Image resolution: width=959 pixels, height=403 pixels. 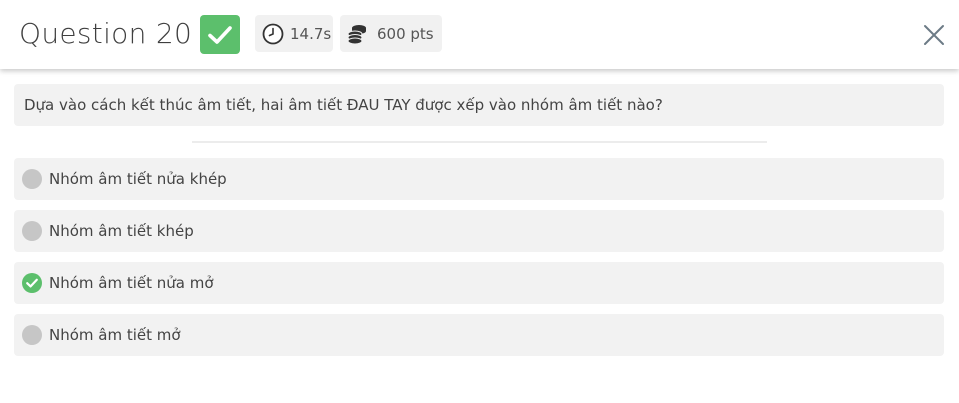 I want to click on answer-option-label: Nhóm âm tiết nửa khép, so click(x=138, y=179).